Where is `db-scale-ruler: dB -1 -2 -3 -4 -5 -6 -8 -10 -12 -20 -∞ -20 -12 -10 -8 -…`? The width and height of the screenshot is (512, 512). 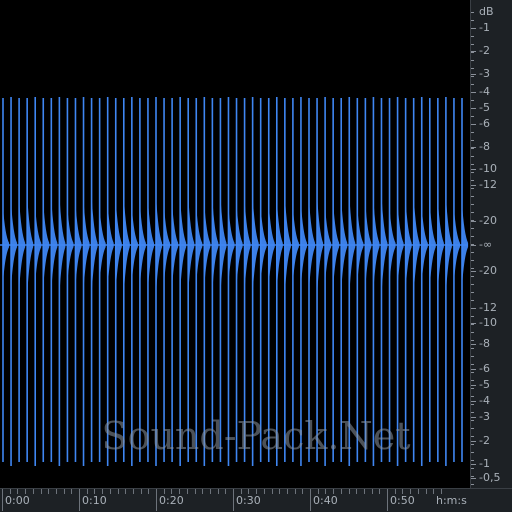 db-scale-ruler: dB -1 -2 -3 -4 -5 -6 -8 -10 -12 -20 -∞ -20 -12 -10 -8 -… is located at coordinates (491, 244).